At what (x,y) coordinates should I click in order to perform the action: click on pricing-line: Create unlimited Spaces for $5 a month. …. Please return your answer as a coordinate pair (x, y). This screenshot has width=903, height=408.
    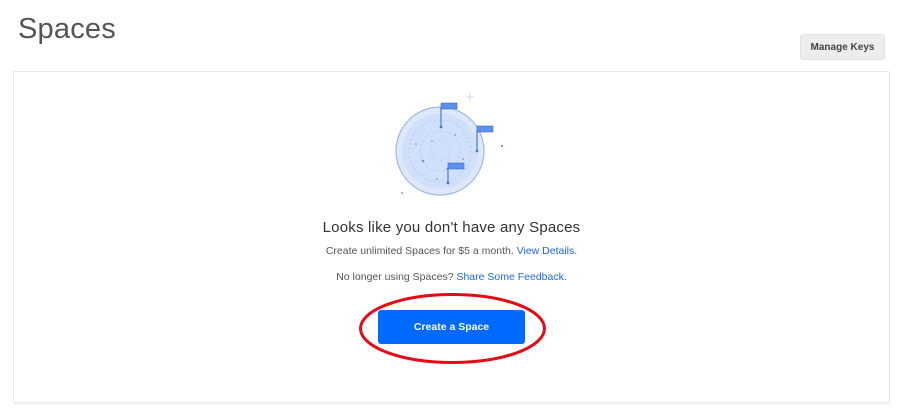
    Looking at the image, I should click on (451, 251).